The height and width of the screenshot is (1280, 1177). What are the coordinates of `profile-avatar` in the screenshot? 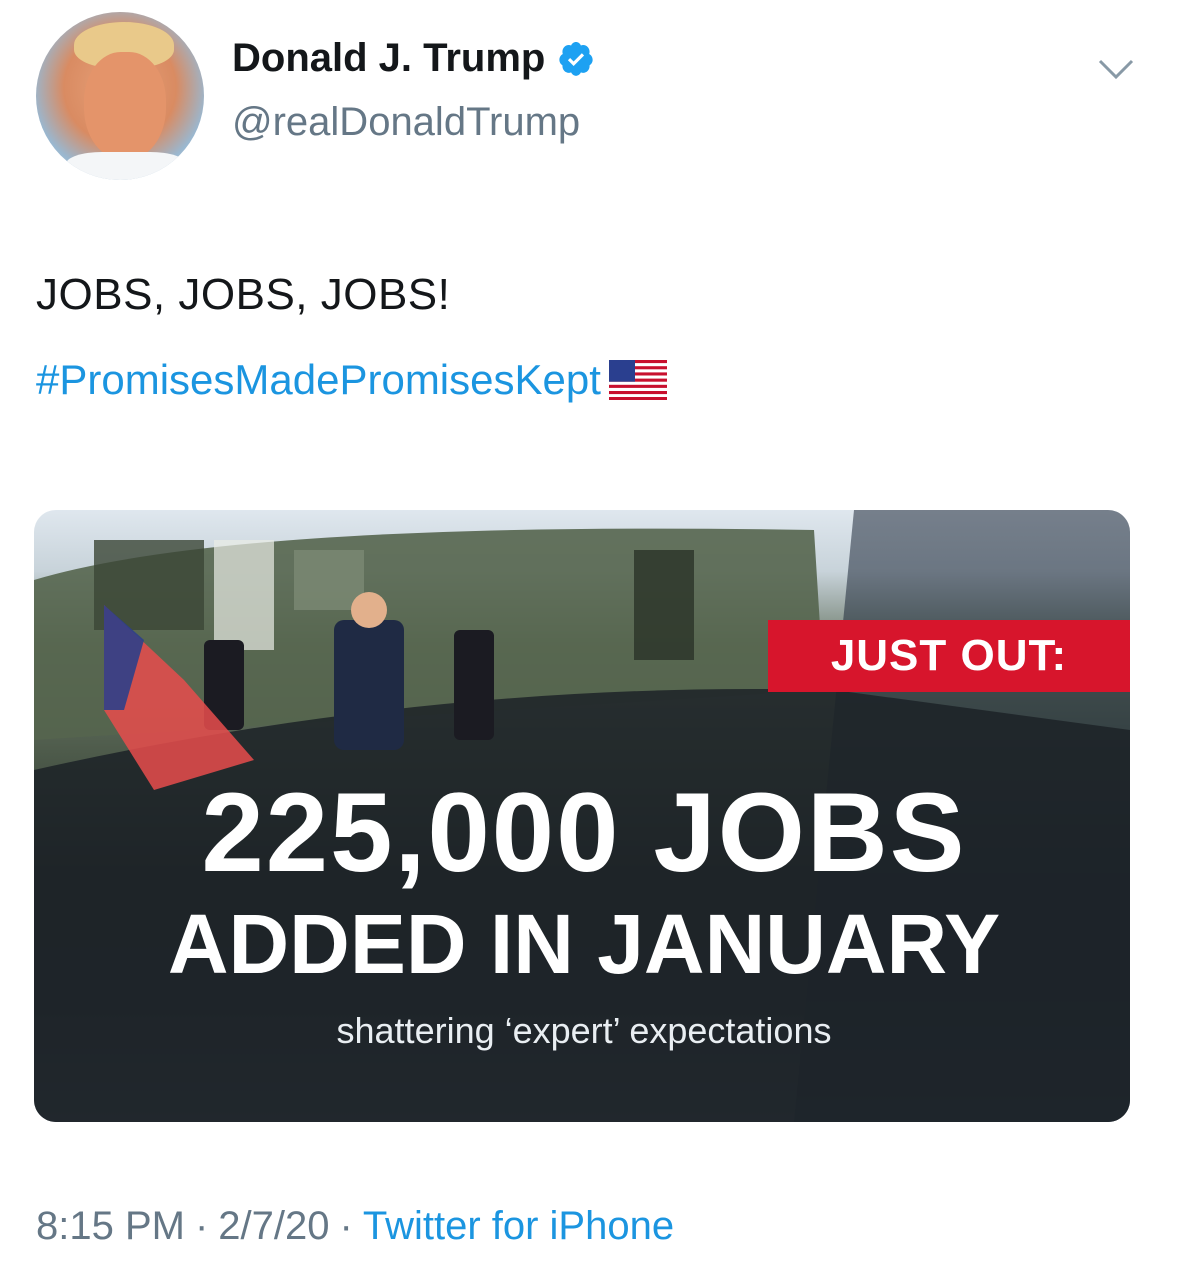 It's located at (120, 96).